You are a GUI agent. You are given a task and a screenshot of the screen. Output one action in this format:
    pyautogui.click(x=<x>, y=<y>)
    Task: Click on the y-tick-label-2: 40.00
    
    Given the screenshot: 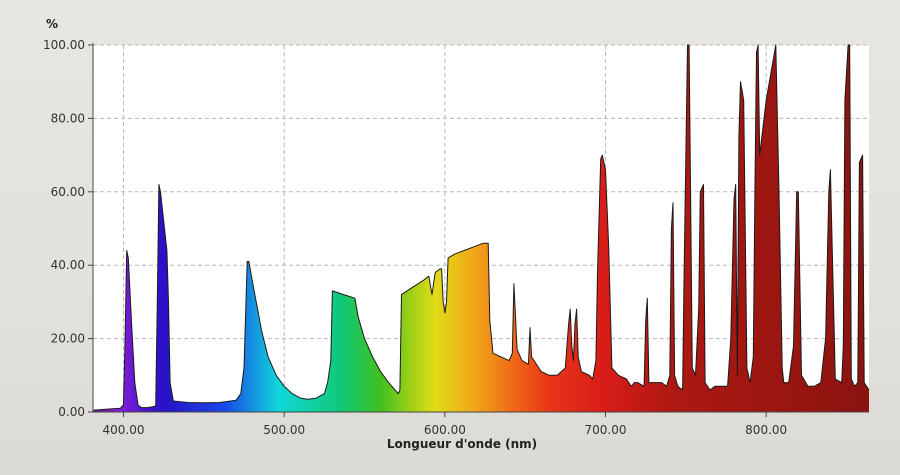 What is the action you would take?
    pyautogui.click(x=68, y=265)
    